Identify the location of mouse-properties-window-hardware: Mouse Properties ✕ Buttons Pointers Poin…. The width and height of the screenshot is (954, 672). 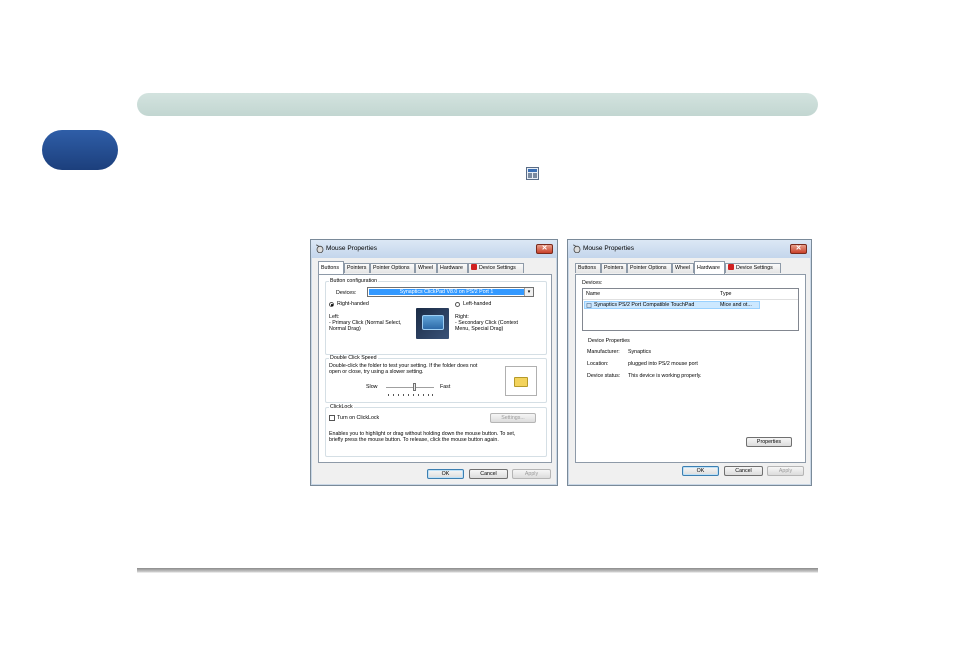
(689, 362).